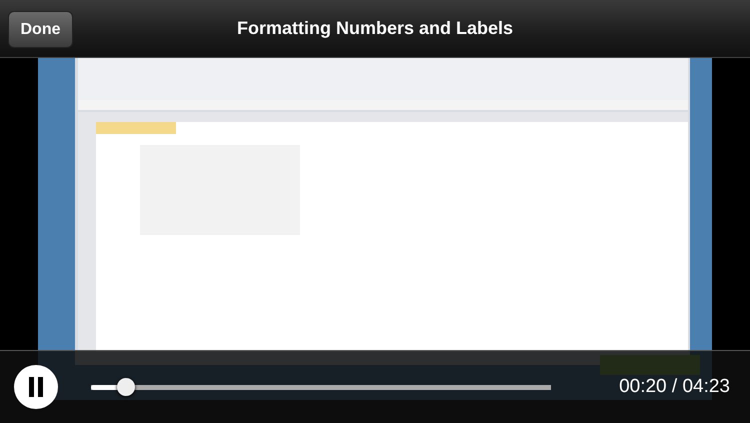 The height and width of the screenshot is (423, 750). I want to click on pause-icon, so click(36, 387).